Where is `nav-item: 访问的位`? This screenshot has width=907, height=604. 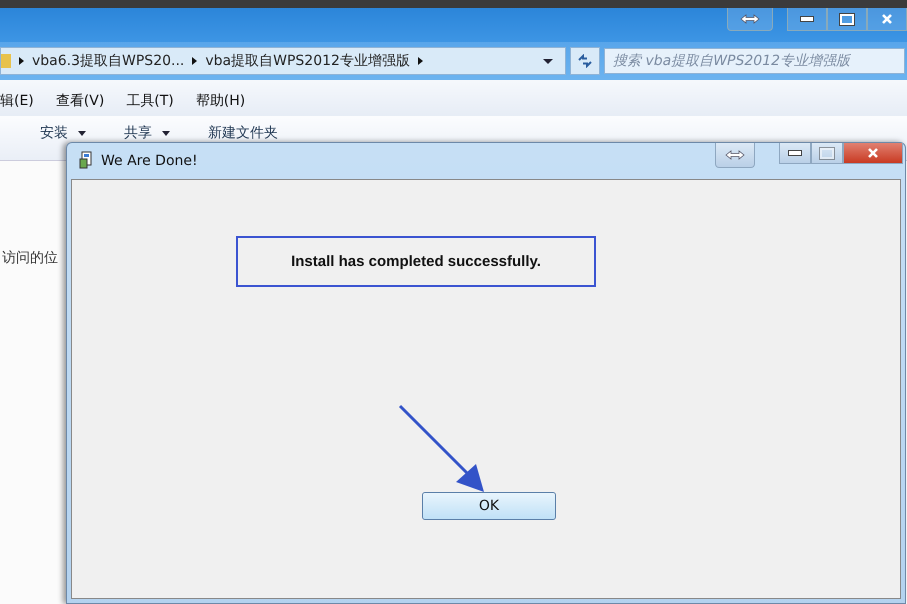
nav-item: 访问的位 is located at coordinates (30, 258).